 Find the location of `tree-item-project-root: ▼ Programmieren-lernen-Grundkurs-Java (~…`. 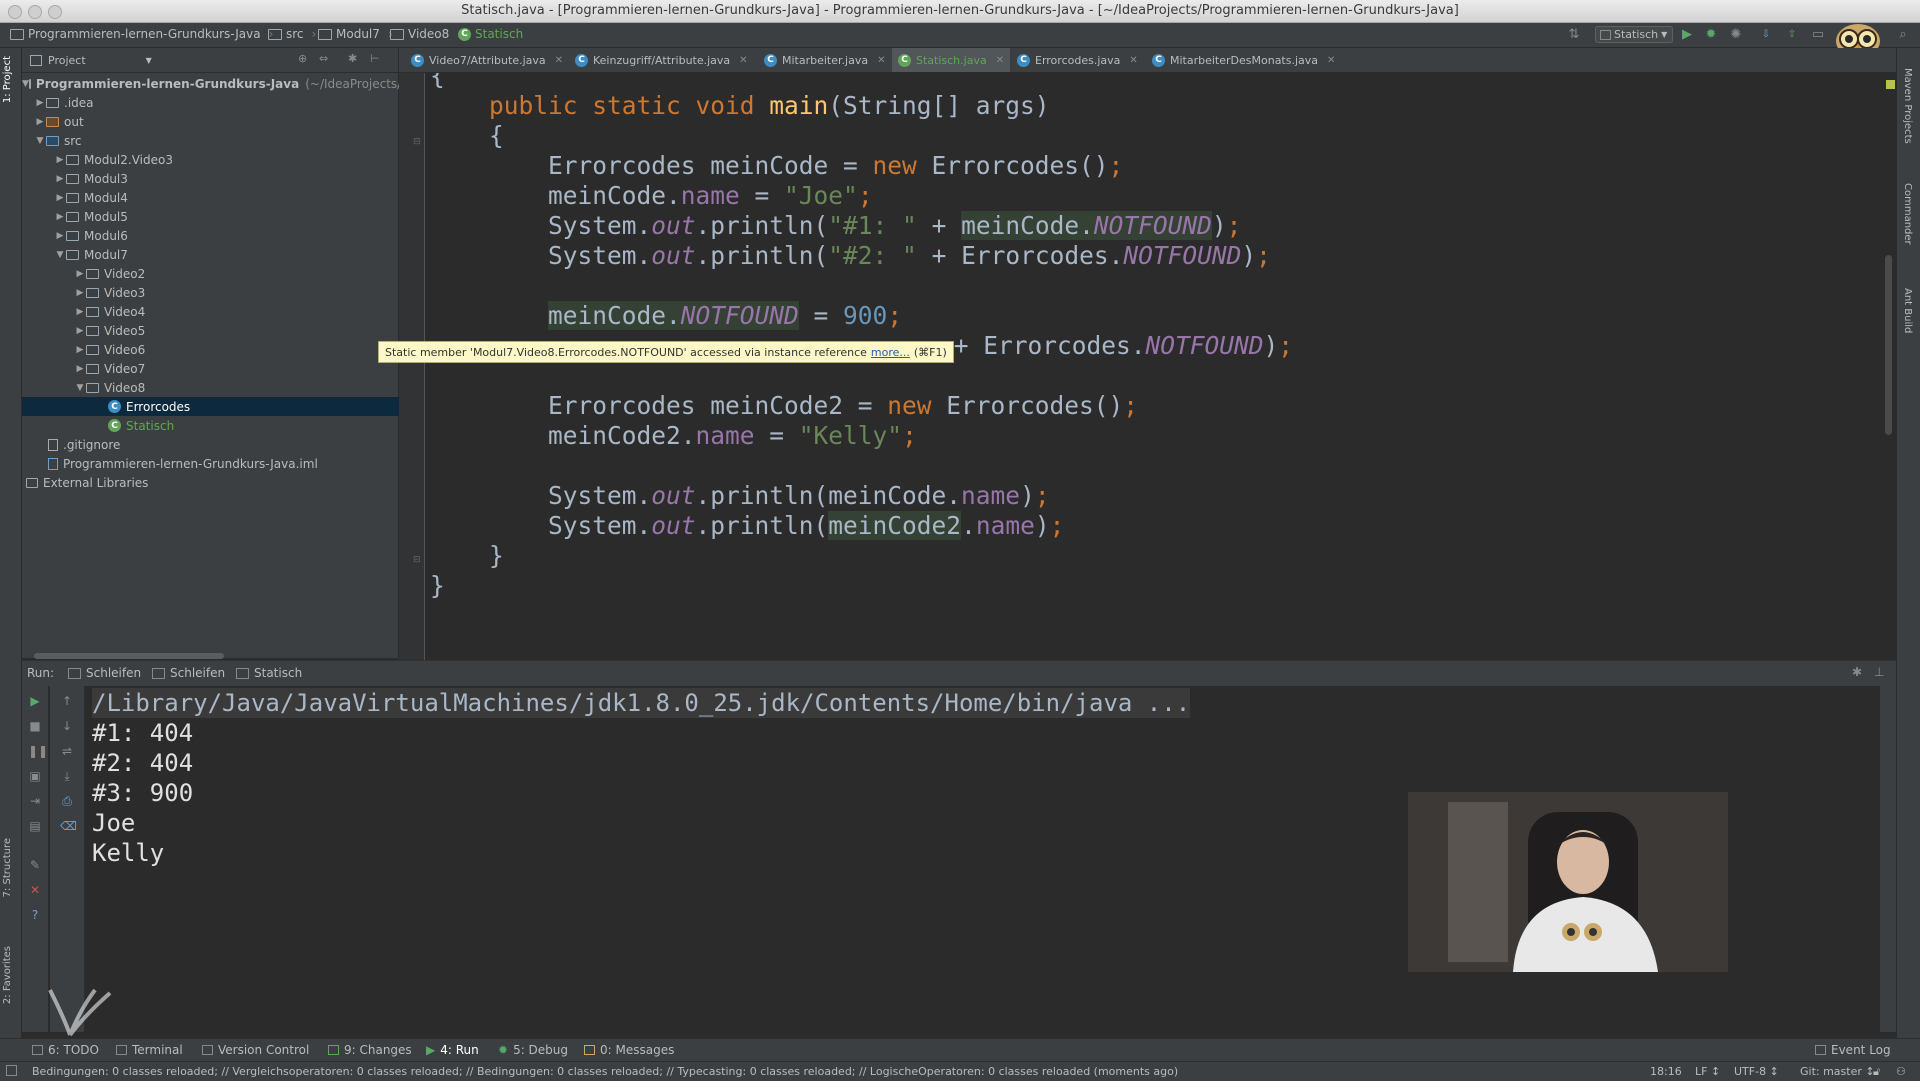

tree-item-project-root: ▼ Programmieren-lernen-Grundkurs-Java (~… is located at coordinates (215, 83).